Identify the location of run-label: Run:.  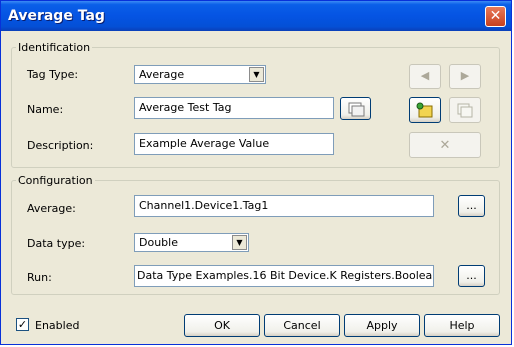
(39, 277).